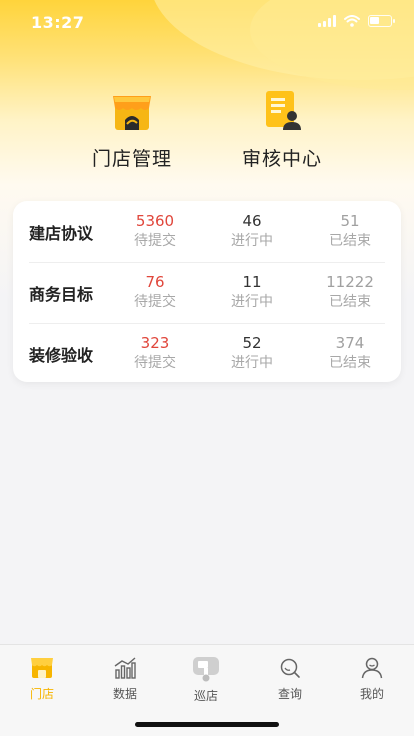 The height and width of the screenshot is (736, 414). I want to click on pending-cell: 76 待提交, so click(155, 292).